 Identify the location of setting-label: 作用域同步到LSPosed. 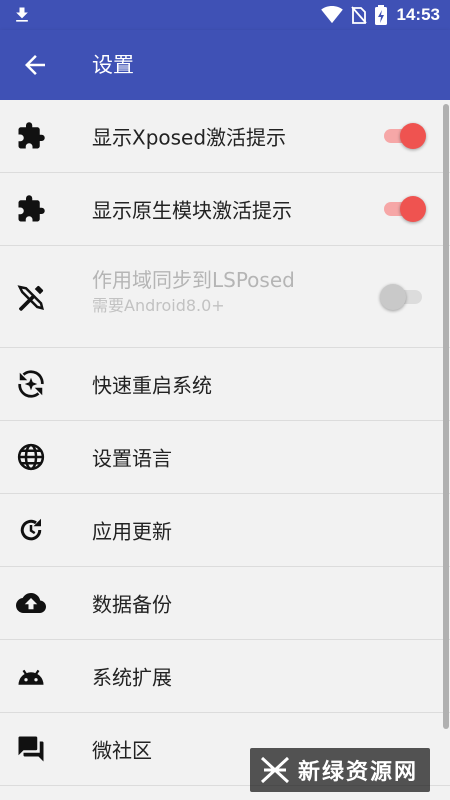
(193, 280).